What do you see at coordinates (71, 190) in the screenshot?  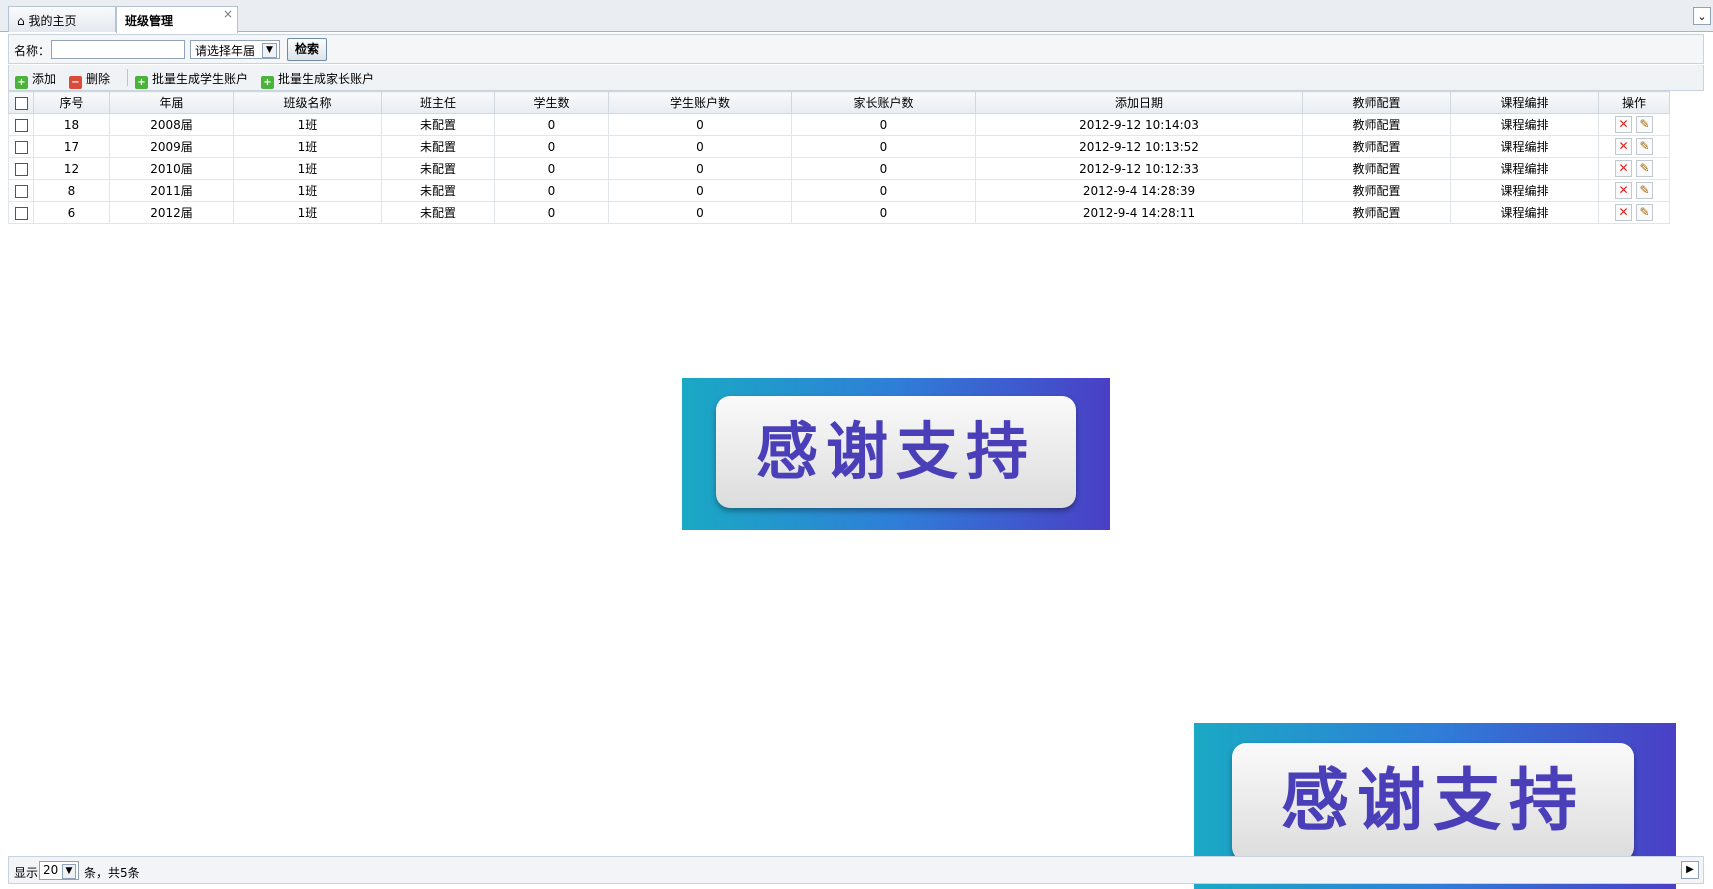 I see `cell-index: 8` at bounding box center [71, 190].